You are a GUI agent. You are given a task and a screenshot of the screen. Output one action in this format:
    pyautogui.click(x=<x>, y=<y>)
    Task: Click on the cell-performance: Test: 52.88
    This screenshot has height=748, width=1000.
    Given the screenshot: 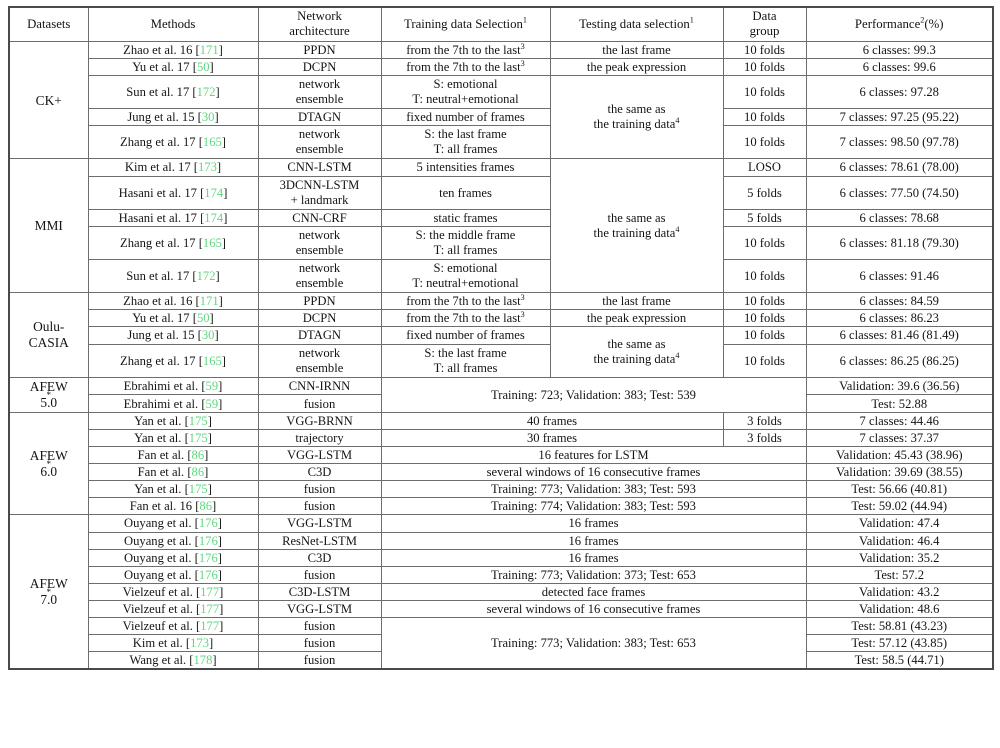 What is the action you would take?
    pyautogui.click(x=899, y=403)
    